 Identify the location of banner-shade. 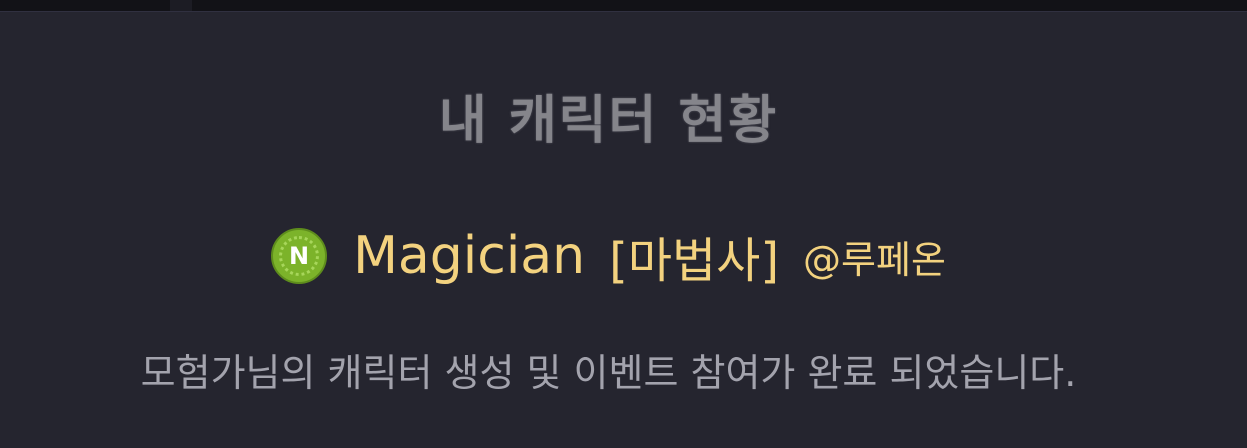
(181, 5).